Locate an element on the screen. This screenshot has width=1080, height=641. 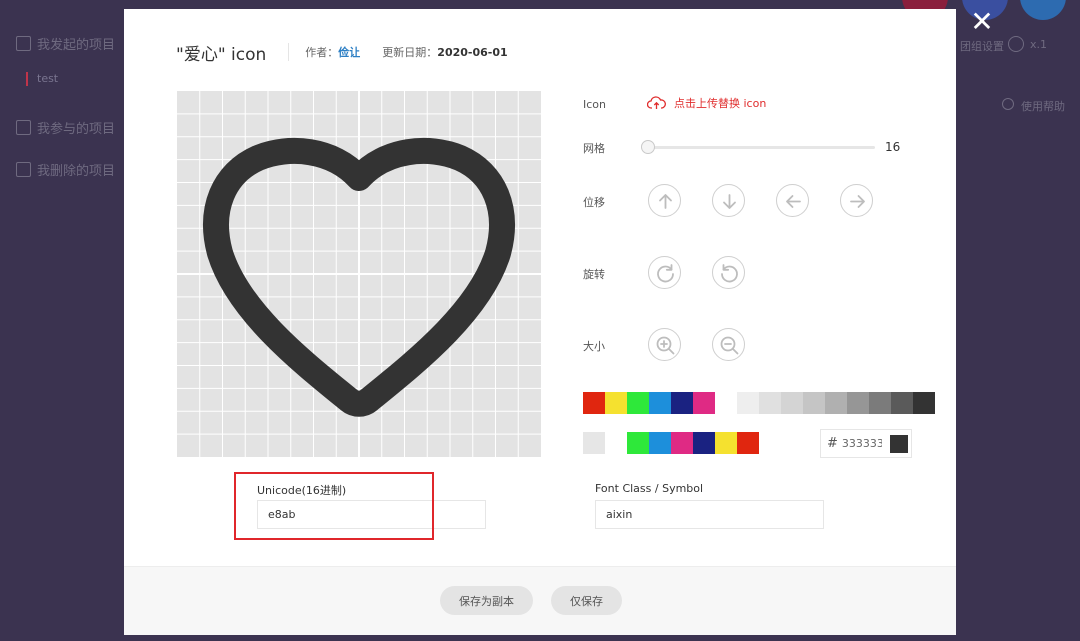
color-swatches-row1 is located at coordinates (649, 403).